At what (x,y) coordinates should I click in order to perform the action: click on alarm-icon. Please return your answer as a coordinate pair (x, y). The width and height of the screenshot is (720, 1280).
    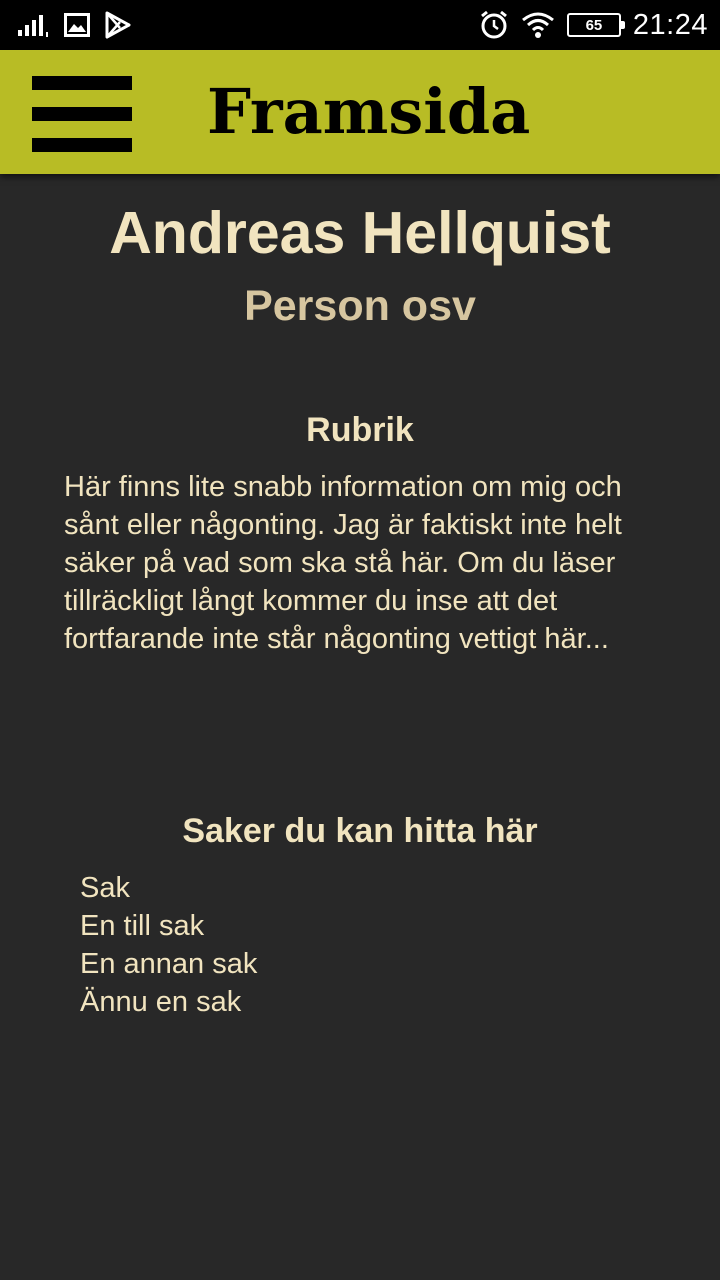
    Looking at the image, I should click on (493, 24).